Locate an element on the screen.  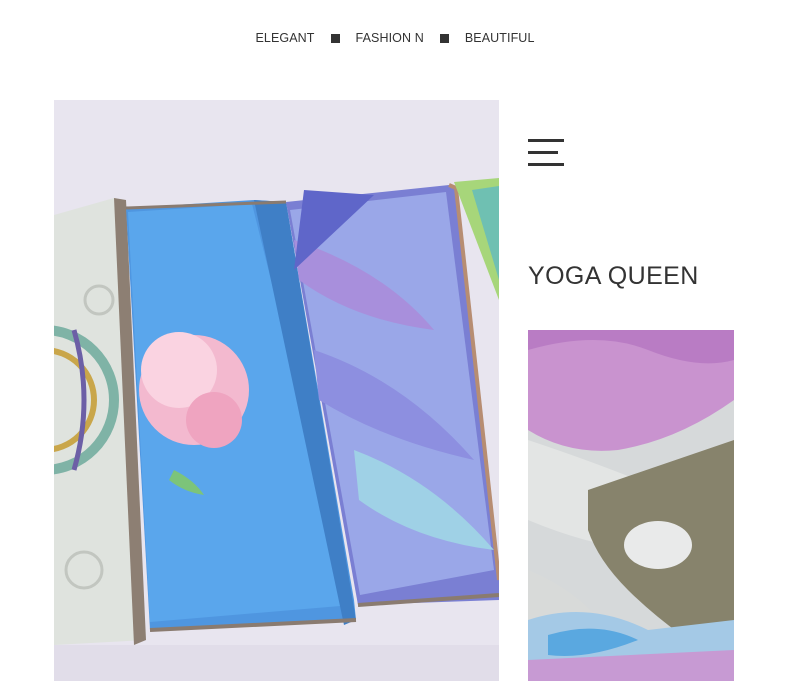
hamburger-menu-icon is located at coordinates (546, 153).